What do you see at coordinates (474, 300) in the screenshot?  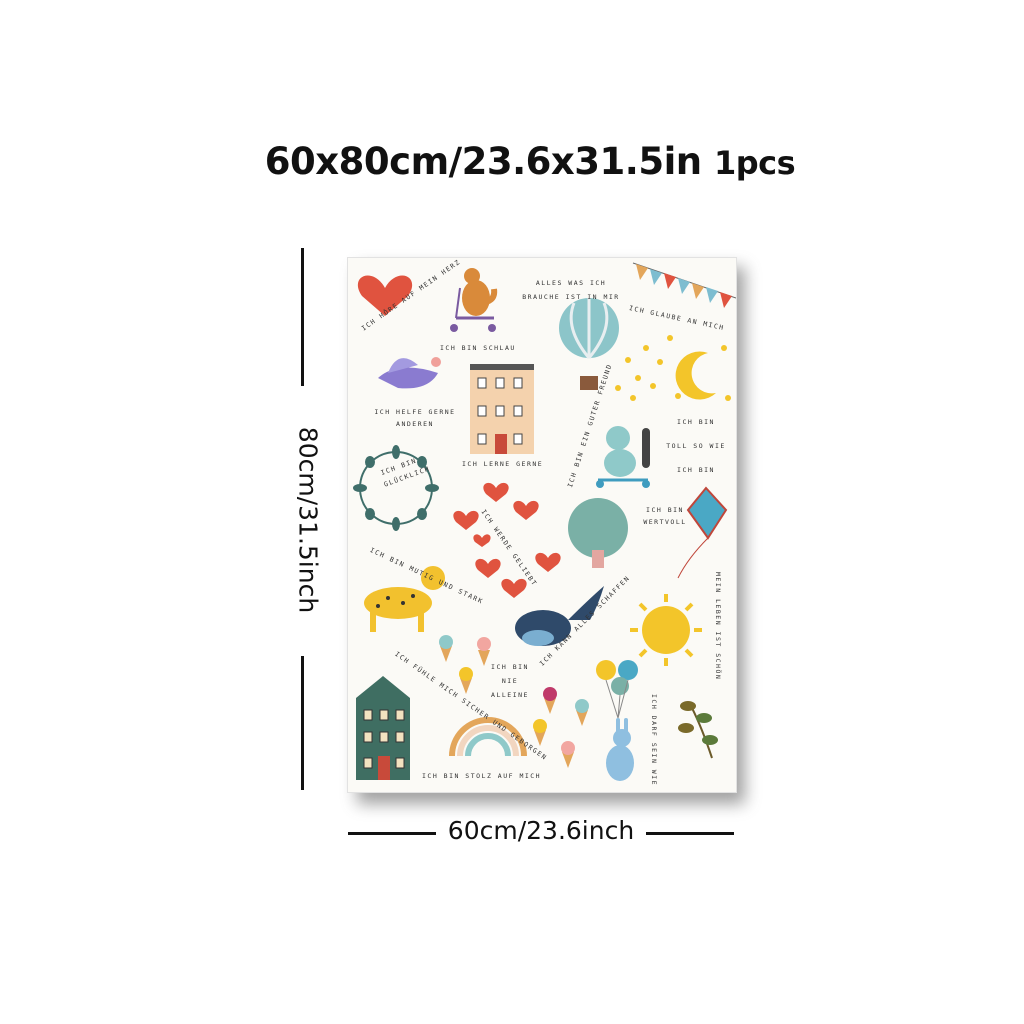 I see `fox-scooter-icon` at bounding box center [474, 300].